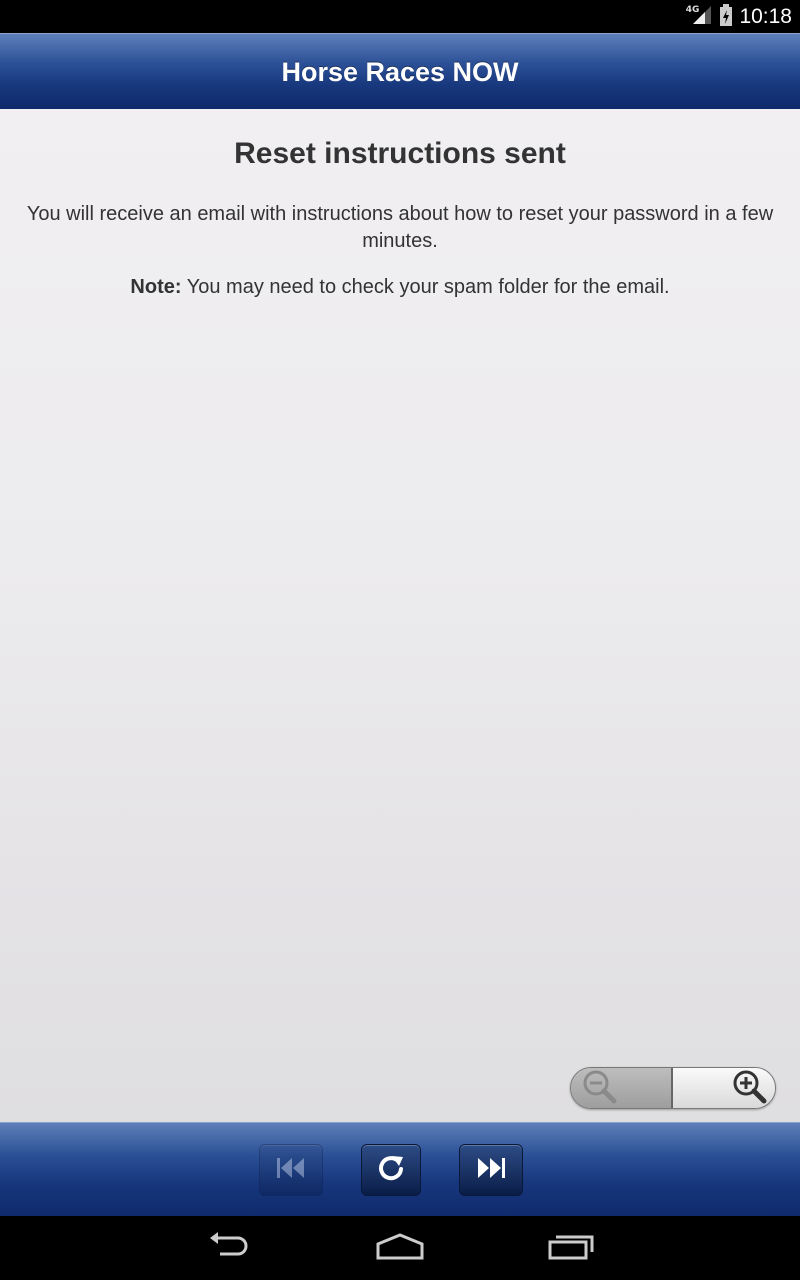 This screenshot has width=800, height=1280. I want to click on back-button, so click(230, 1248).